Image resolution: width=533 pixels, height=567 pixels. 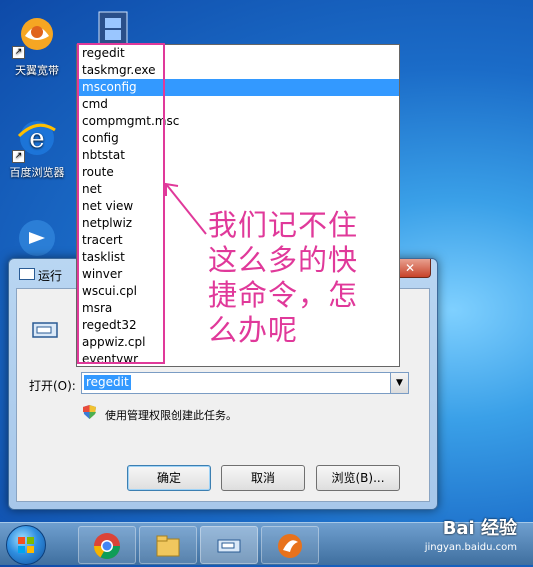 What do you see at coordinates (37, 70) in the screenshot?
I see `desktop-icon-label: 天翼宽带` at bounding box center [37, 70].